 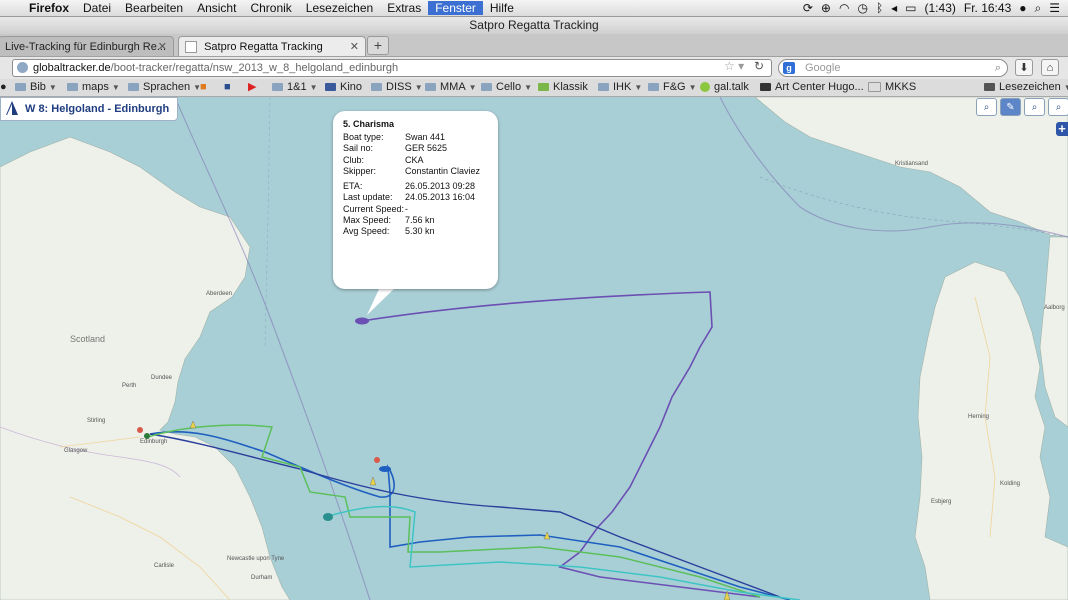 I want to click on clock: Fr. 16:43, so click(x=987, y=8).